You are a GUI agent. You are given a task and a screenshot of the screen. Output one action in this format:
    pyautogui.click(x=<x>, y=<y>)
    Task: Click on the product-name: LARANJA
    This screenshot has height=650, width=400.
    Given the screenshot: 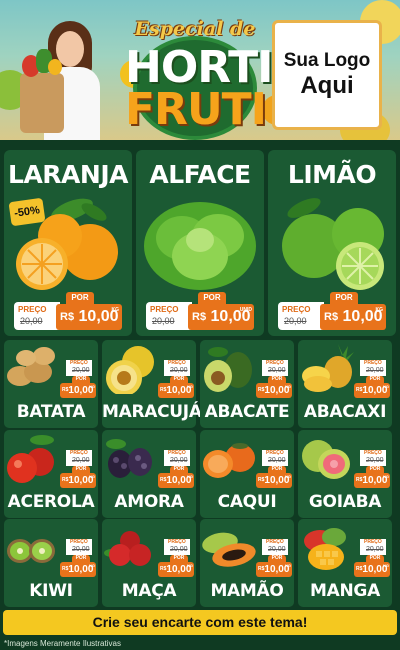 What is the action you would take?
    pyautogui.click(x=68, y=174)
    